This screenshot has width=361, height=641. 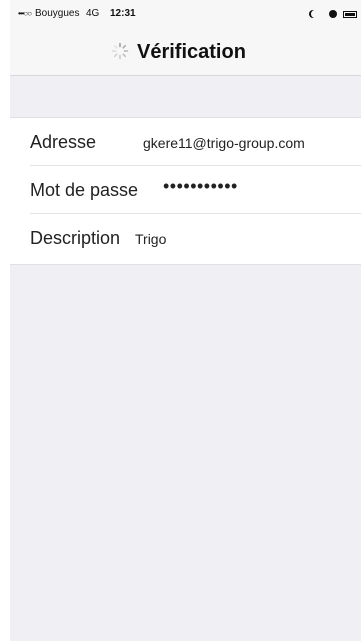 What do you see at coordinates (120, 51) in the screenshot?
I see `spinner-icon` at bounding box center [120, 51].